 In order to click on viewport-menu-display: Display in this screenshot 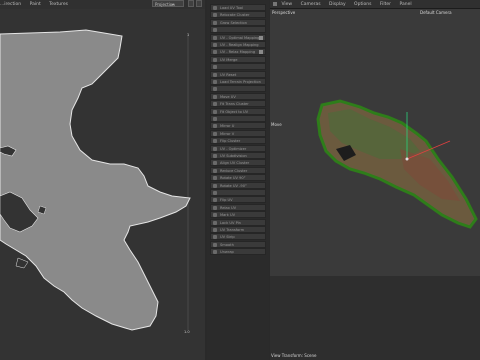, I will do `click(337, 4)`.